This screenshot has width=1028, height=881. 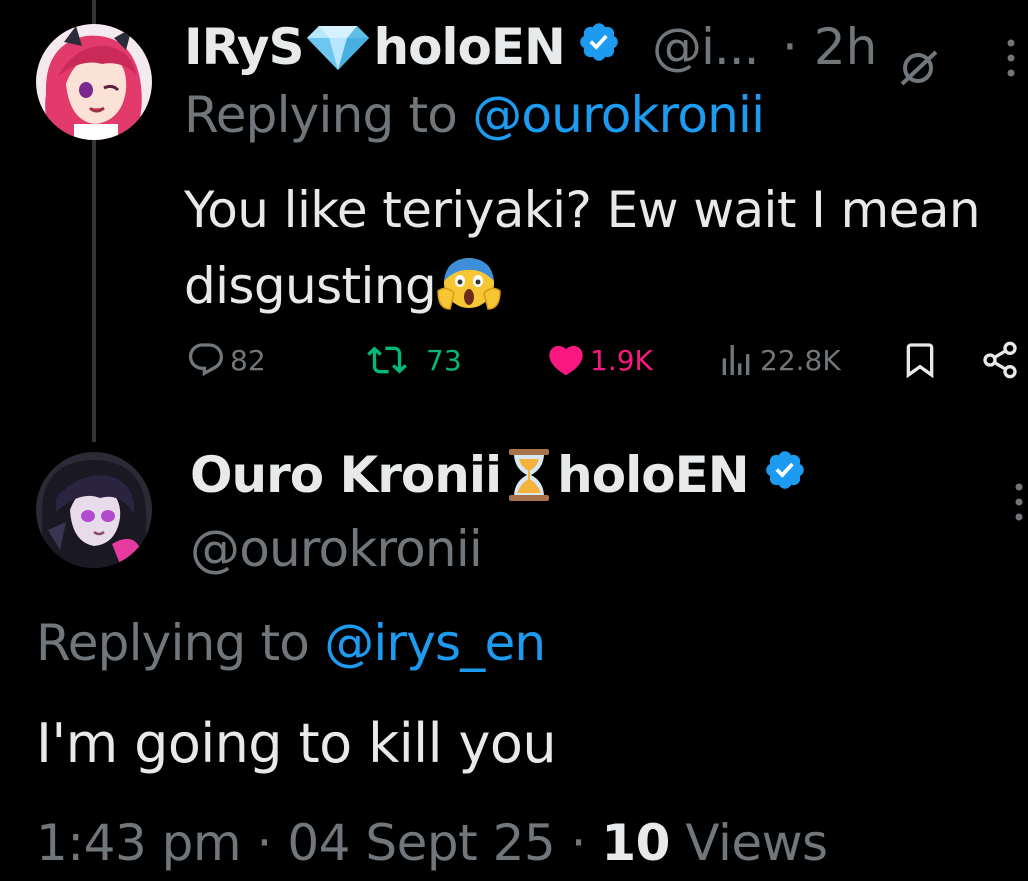 What do you see at coordinates (336, 549) in the screenshot?
I see `kronii-handle: @ourokronii` at bounding box center [336, 549].